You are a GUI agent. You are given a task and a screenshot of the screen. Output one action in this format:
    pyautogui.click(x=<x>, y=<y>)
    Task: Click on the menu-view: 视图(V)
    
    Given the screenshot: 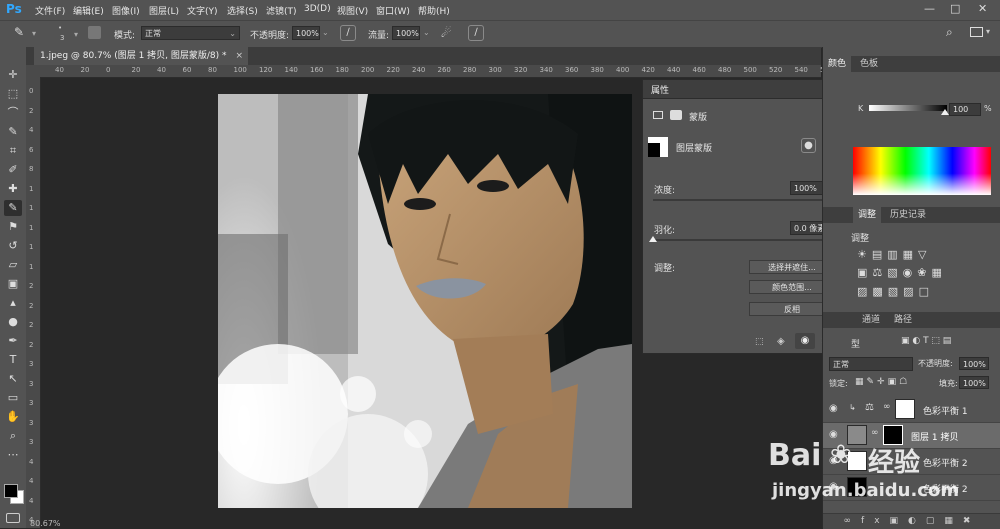 What is the action you would take?
    pyautogui.click(x=352, y=10)
    